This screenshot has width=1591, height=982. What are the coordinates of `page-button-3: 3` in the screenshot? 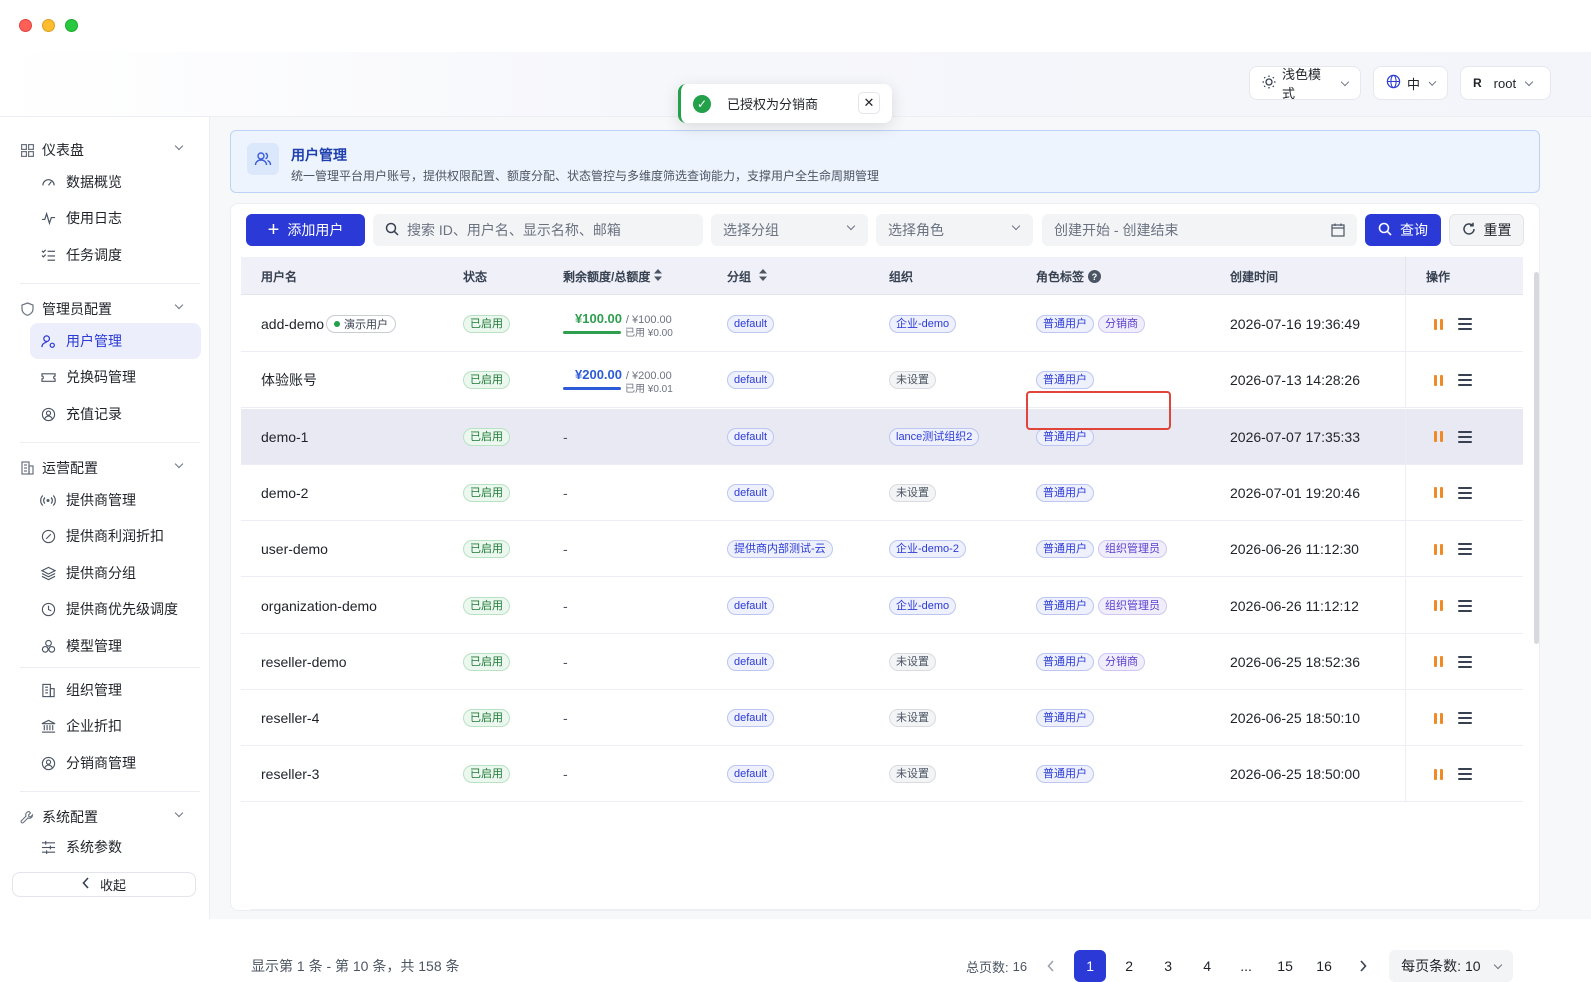 It's located at (1168, 966).